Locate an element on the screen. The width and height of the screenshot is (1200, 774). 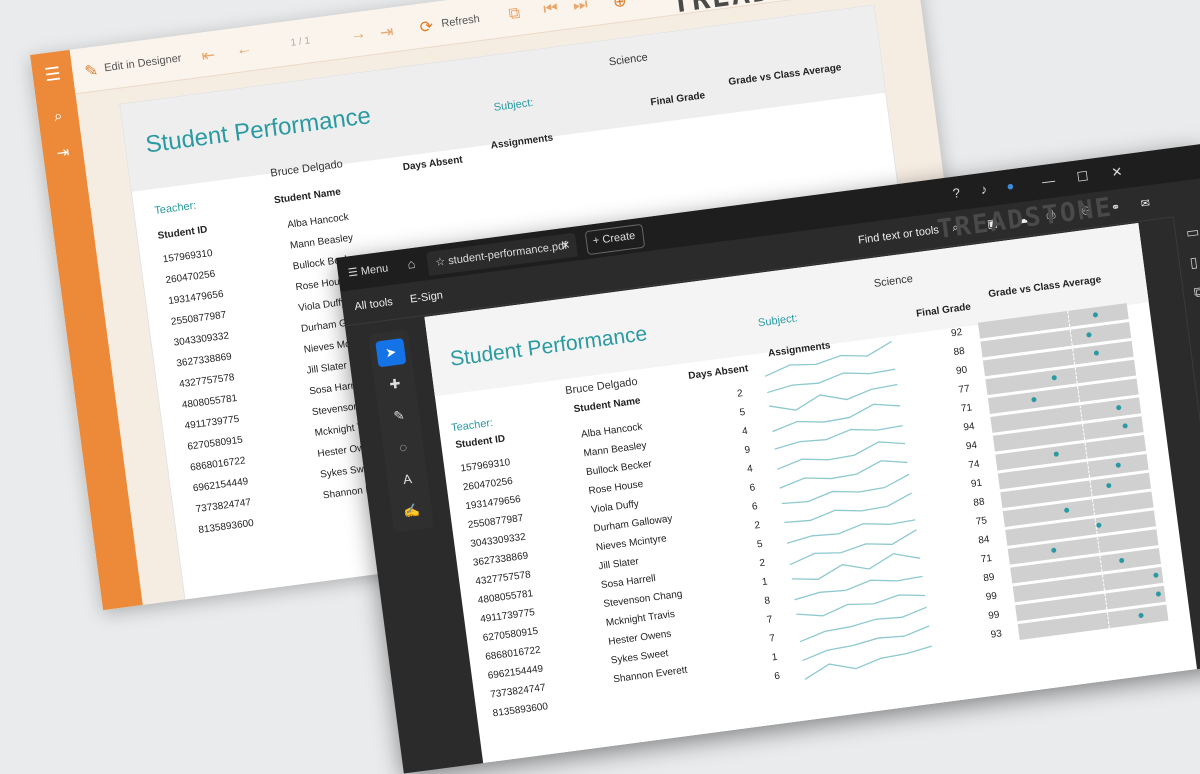
rewind-icon: ⏮ is located at coordinates (550, 10).